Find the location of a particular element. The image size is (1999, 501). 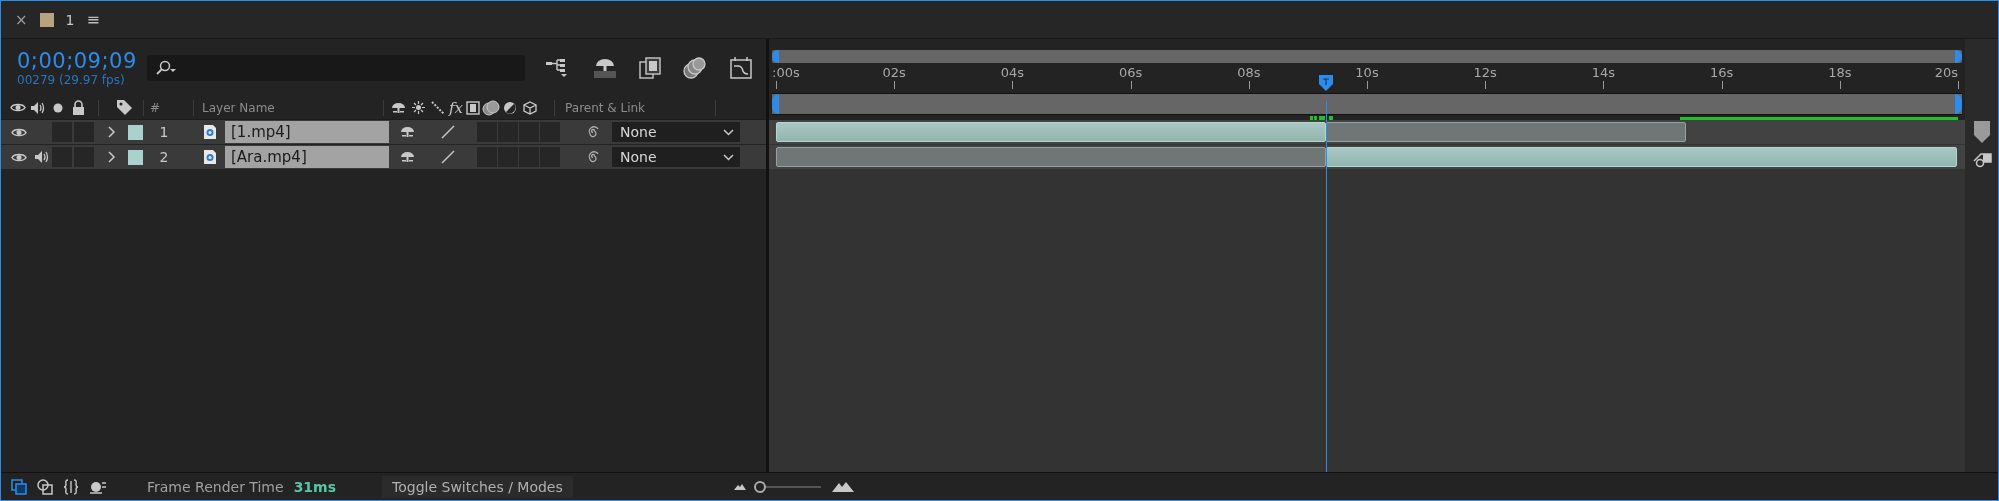

zoom-slider is located at coordinates (788, 486).